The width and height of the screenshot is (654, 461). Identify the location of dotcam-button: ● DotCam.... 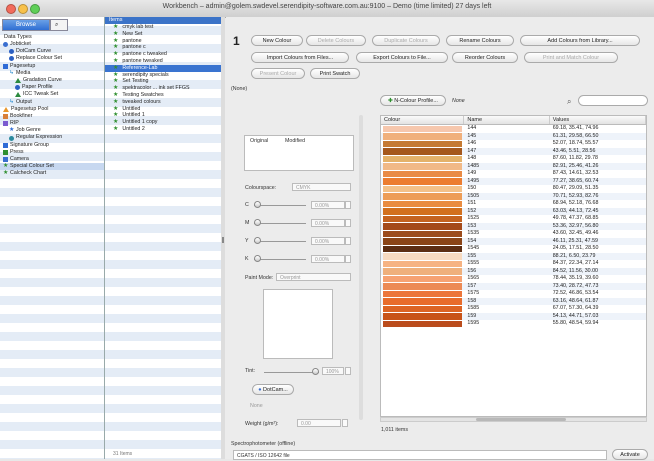
(273, 389).